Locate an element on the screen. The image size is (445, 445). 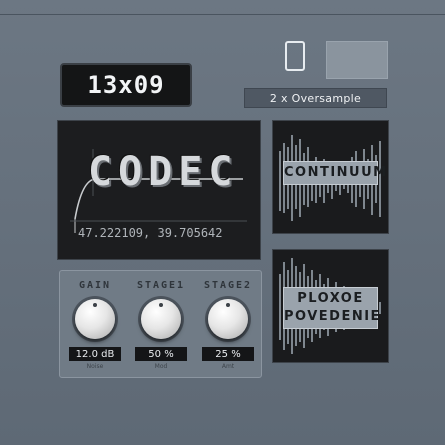
stage2-control: STAGE2 25 % Amt is located at coordinates (228, 325).